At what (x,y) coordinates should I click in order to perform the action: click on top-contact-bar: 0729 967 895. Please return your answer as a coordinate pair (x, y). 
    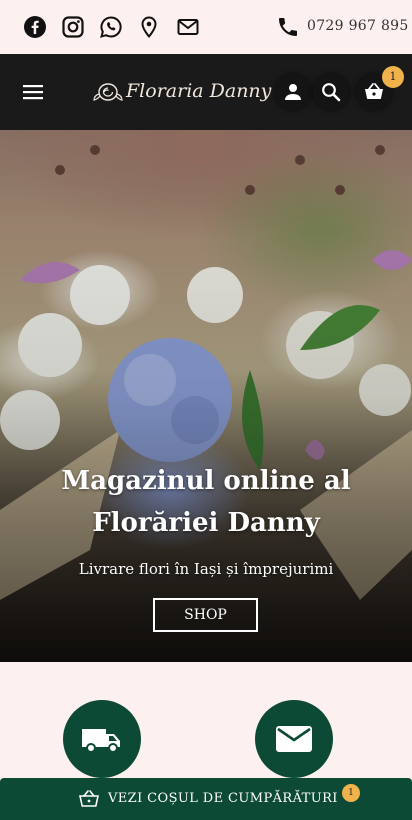
    Looking at the image, I should click on (206, 27).